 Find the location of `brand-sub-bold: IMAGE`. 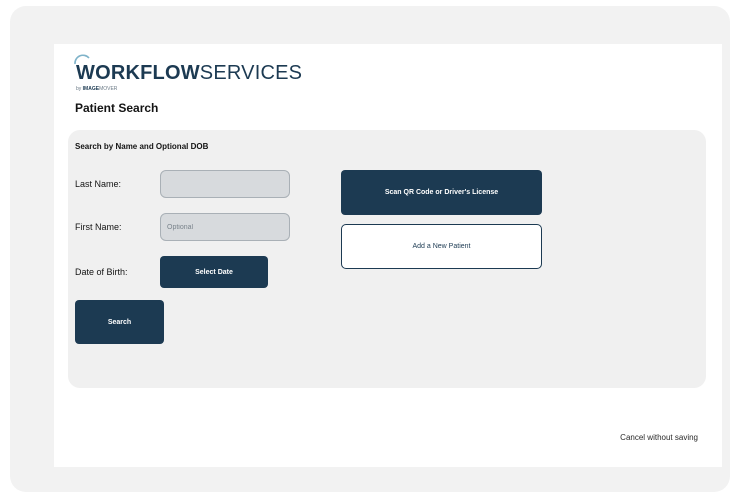

brand-sub-bold: IMAGE is located at coordinates (91, 89).